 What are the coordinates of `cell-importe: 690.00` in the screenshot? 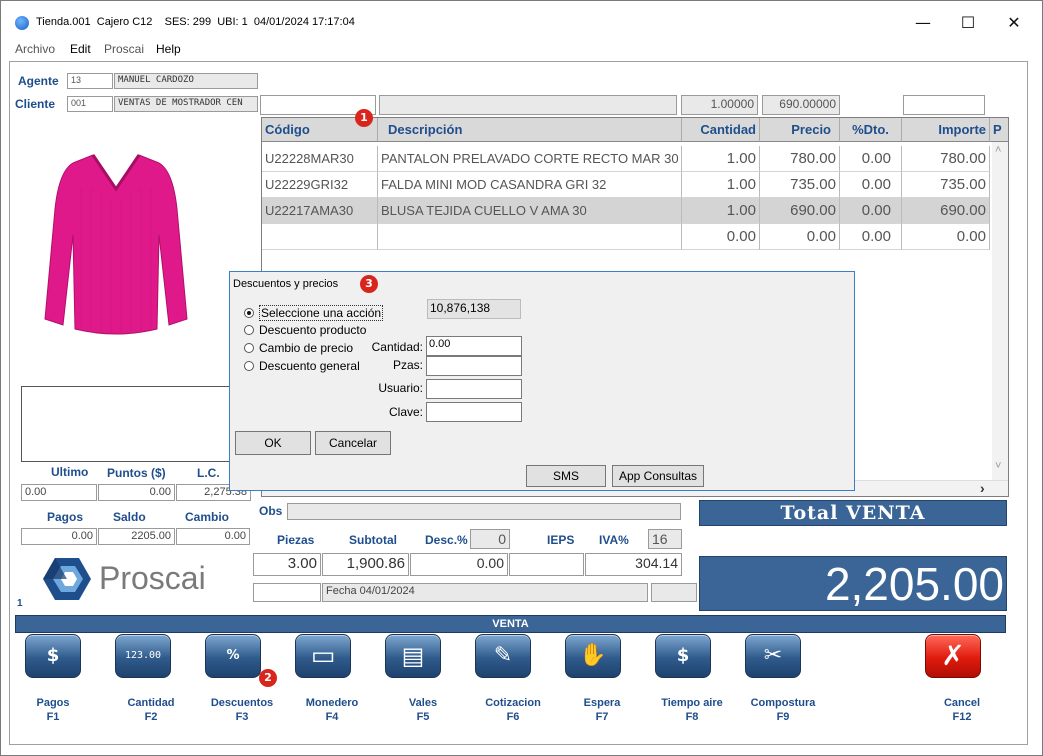 It's located at (946, 211).